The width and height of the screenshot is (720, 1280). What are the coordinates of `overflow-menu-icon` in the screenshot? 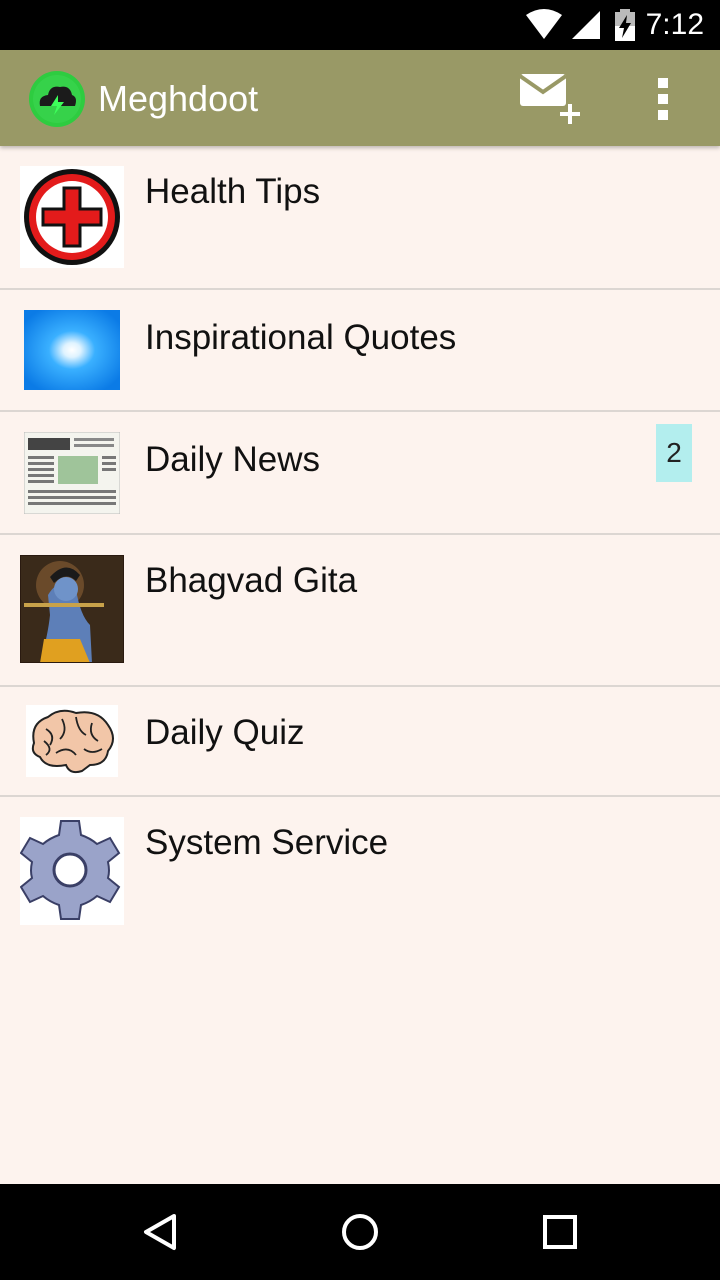 It's located at (664, 99).